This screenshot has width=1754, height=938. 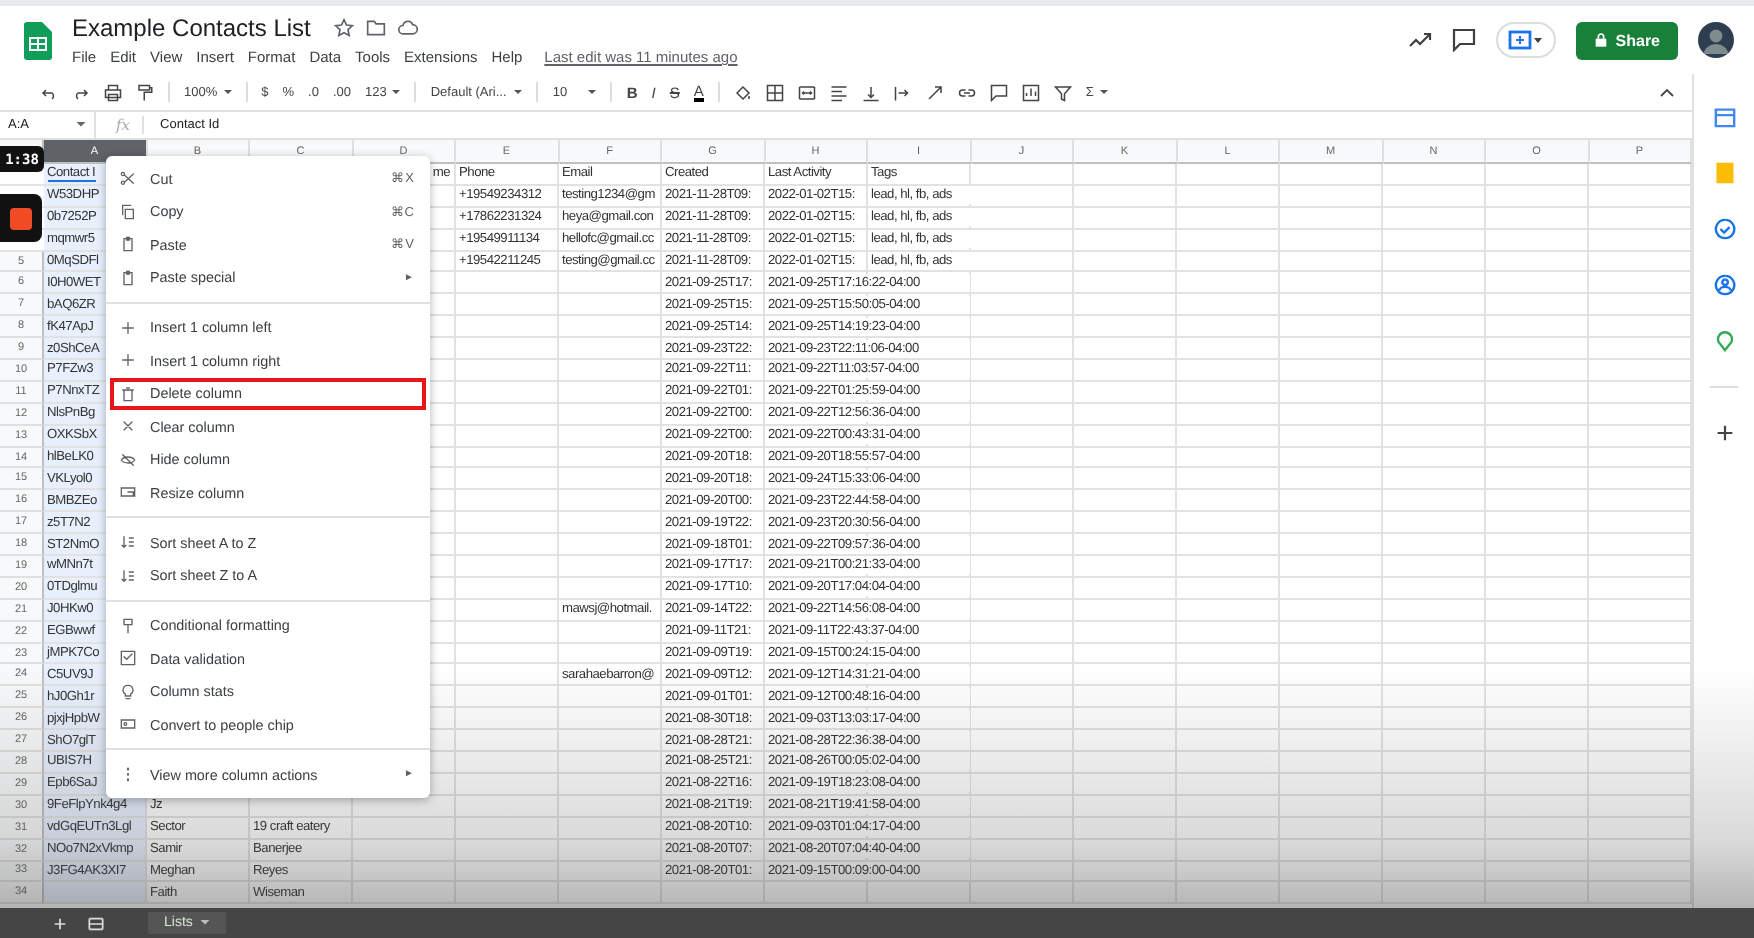 I want to click on paint-roller-icon, so click(x=128, y=625).